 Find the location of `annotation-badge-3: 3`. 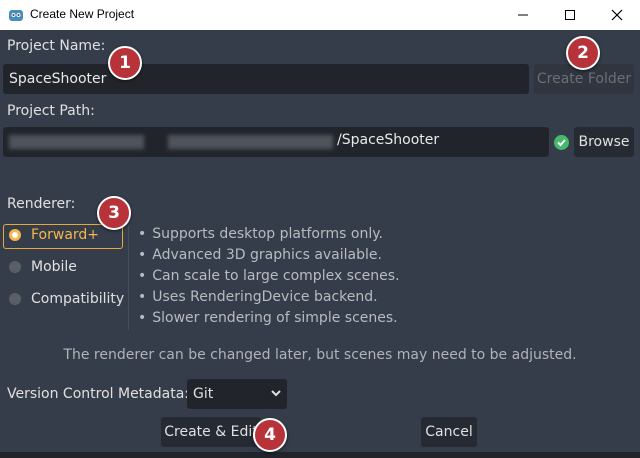

annotation-badge-3: 3 is located at coordinates (114, 213).